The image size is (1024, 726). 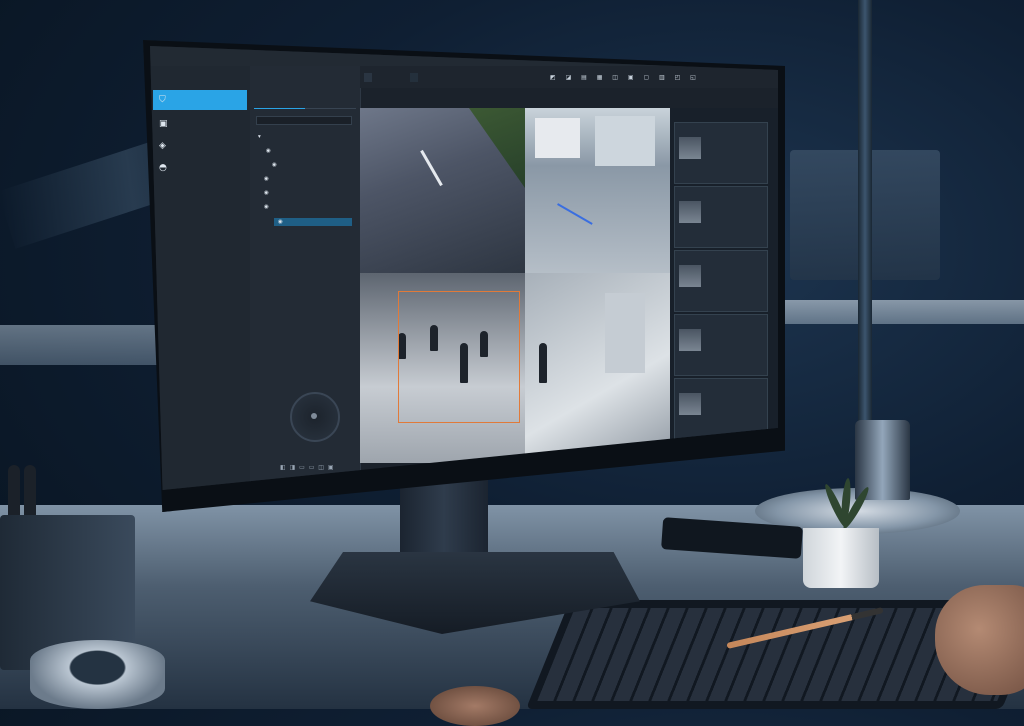 What do you see at coordinates (305, 278) in the screenshot?
I see `device-panel: ▾ ◉ ◉ ◉ ◉ ◉ ◉ ◧ ◨ ▭ ▭ ◫ ▣` at bounding box center [305, 278].